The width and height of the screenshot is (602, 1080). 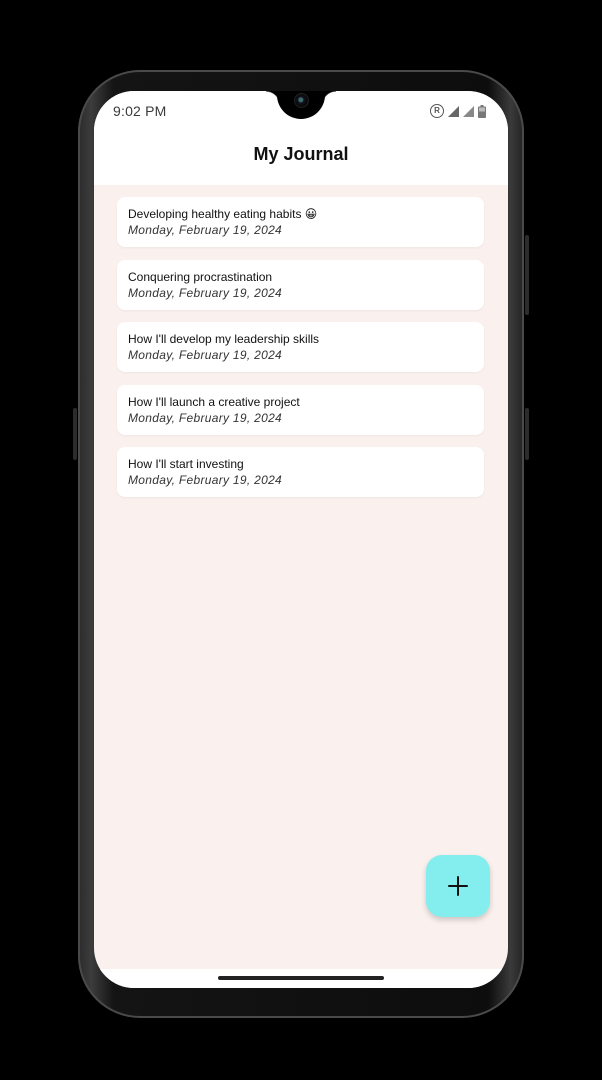 I want to click on side-button, so click(x=527, y=434).